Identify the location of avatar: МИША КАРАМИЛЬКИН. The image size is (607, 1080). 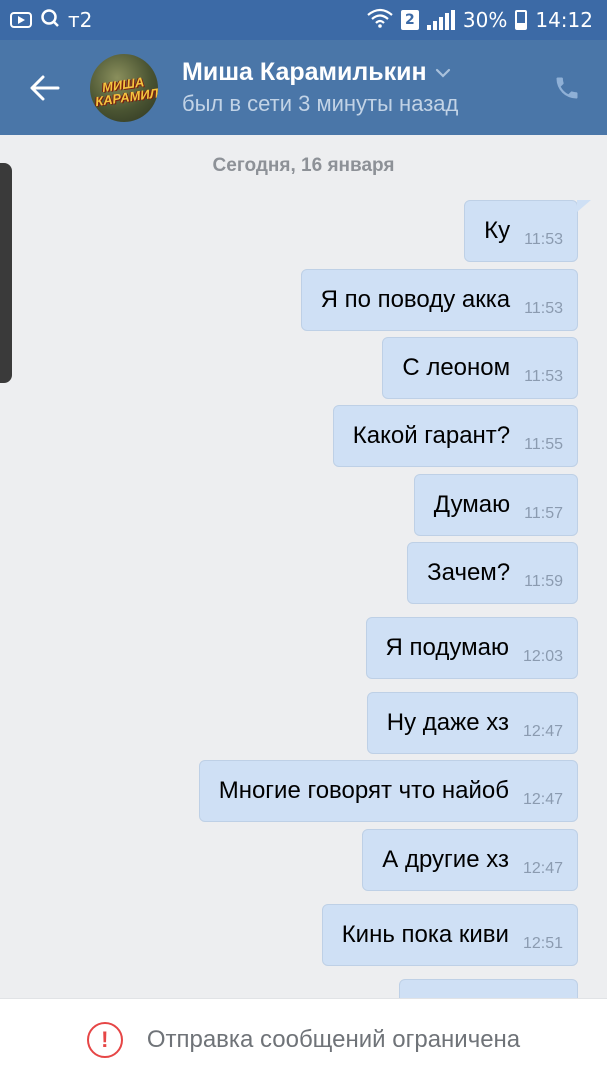
(124, 87).